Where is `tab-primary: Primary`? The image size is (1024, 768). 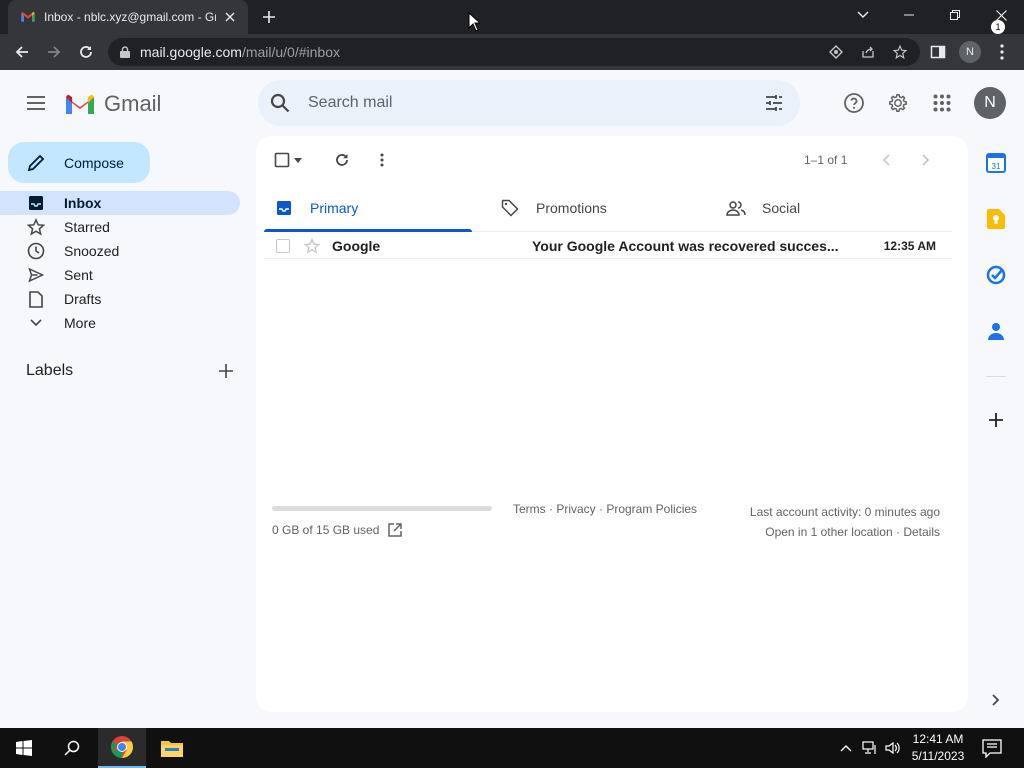
tab-primary: Primary is located at coordinates (368, 208).